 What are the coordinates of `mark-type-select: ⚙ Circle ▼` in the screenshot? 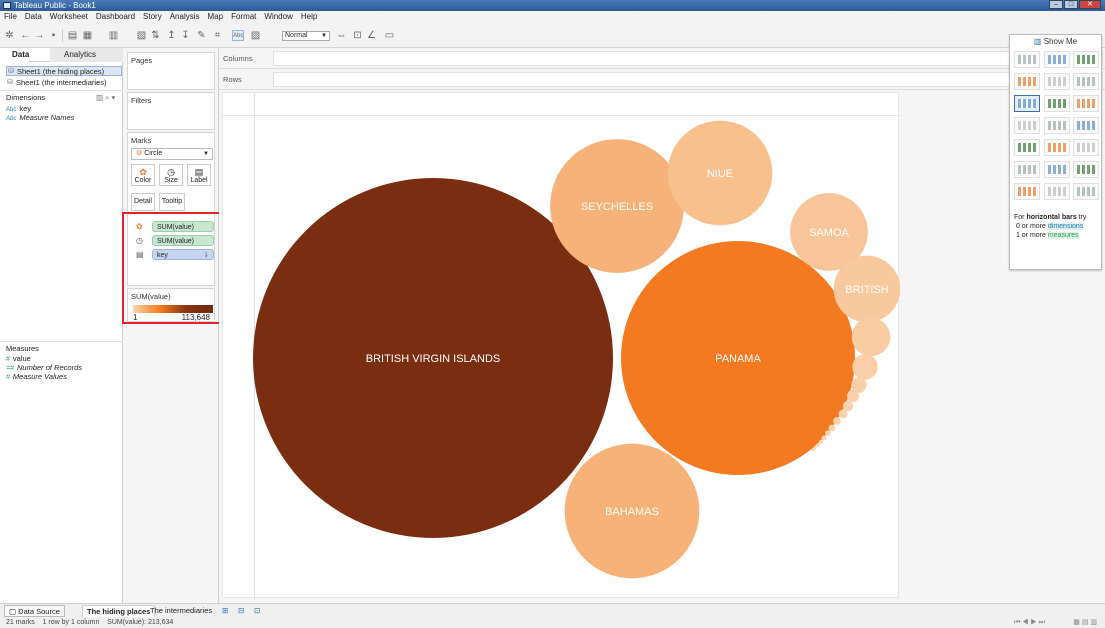 It's located at (172, 154).